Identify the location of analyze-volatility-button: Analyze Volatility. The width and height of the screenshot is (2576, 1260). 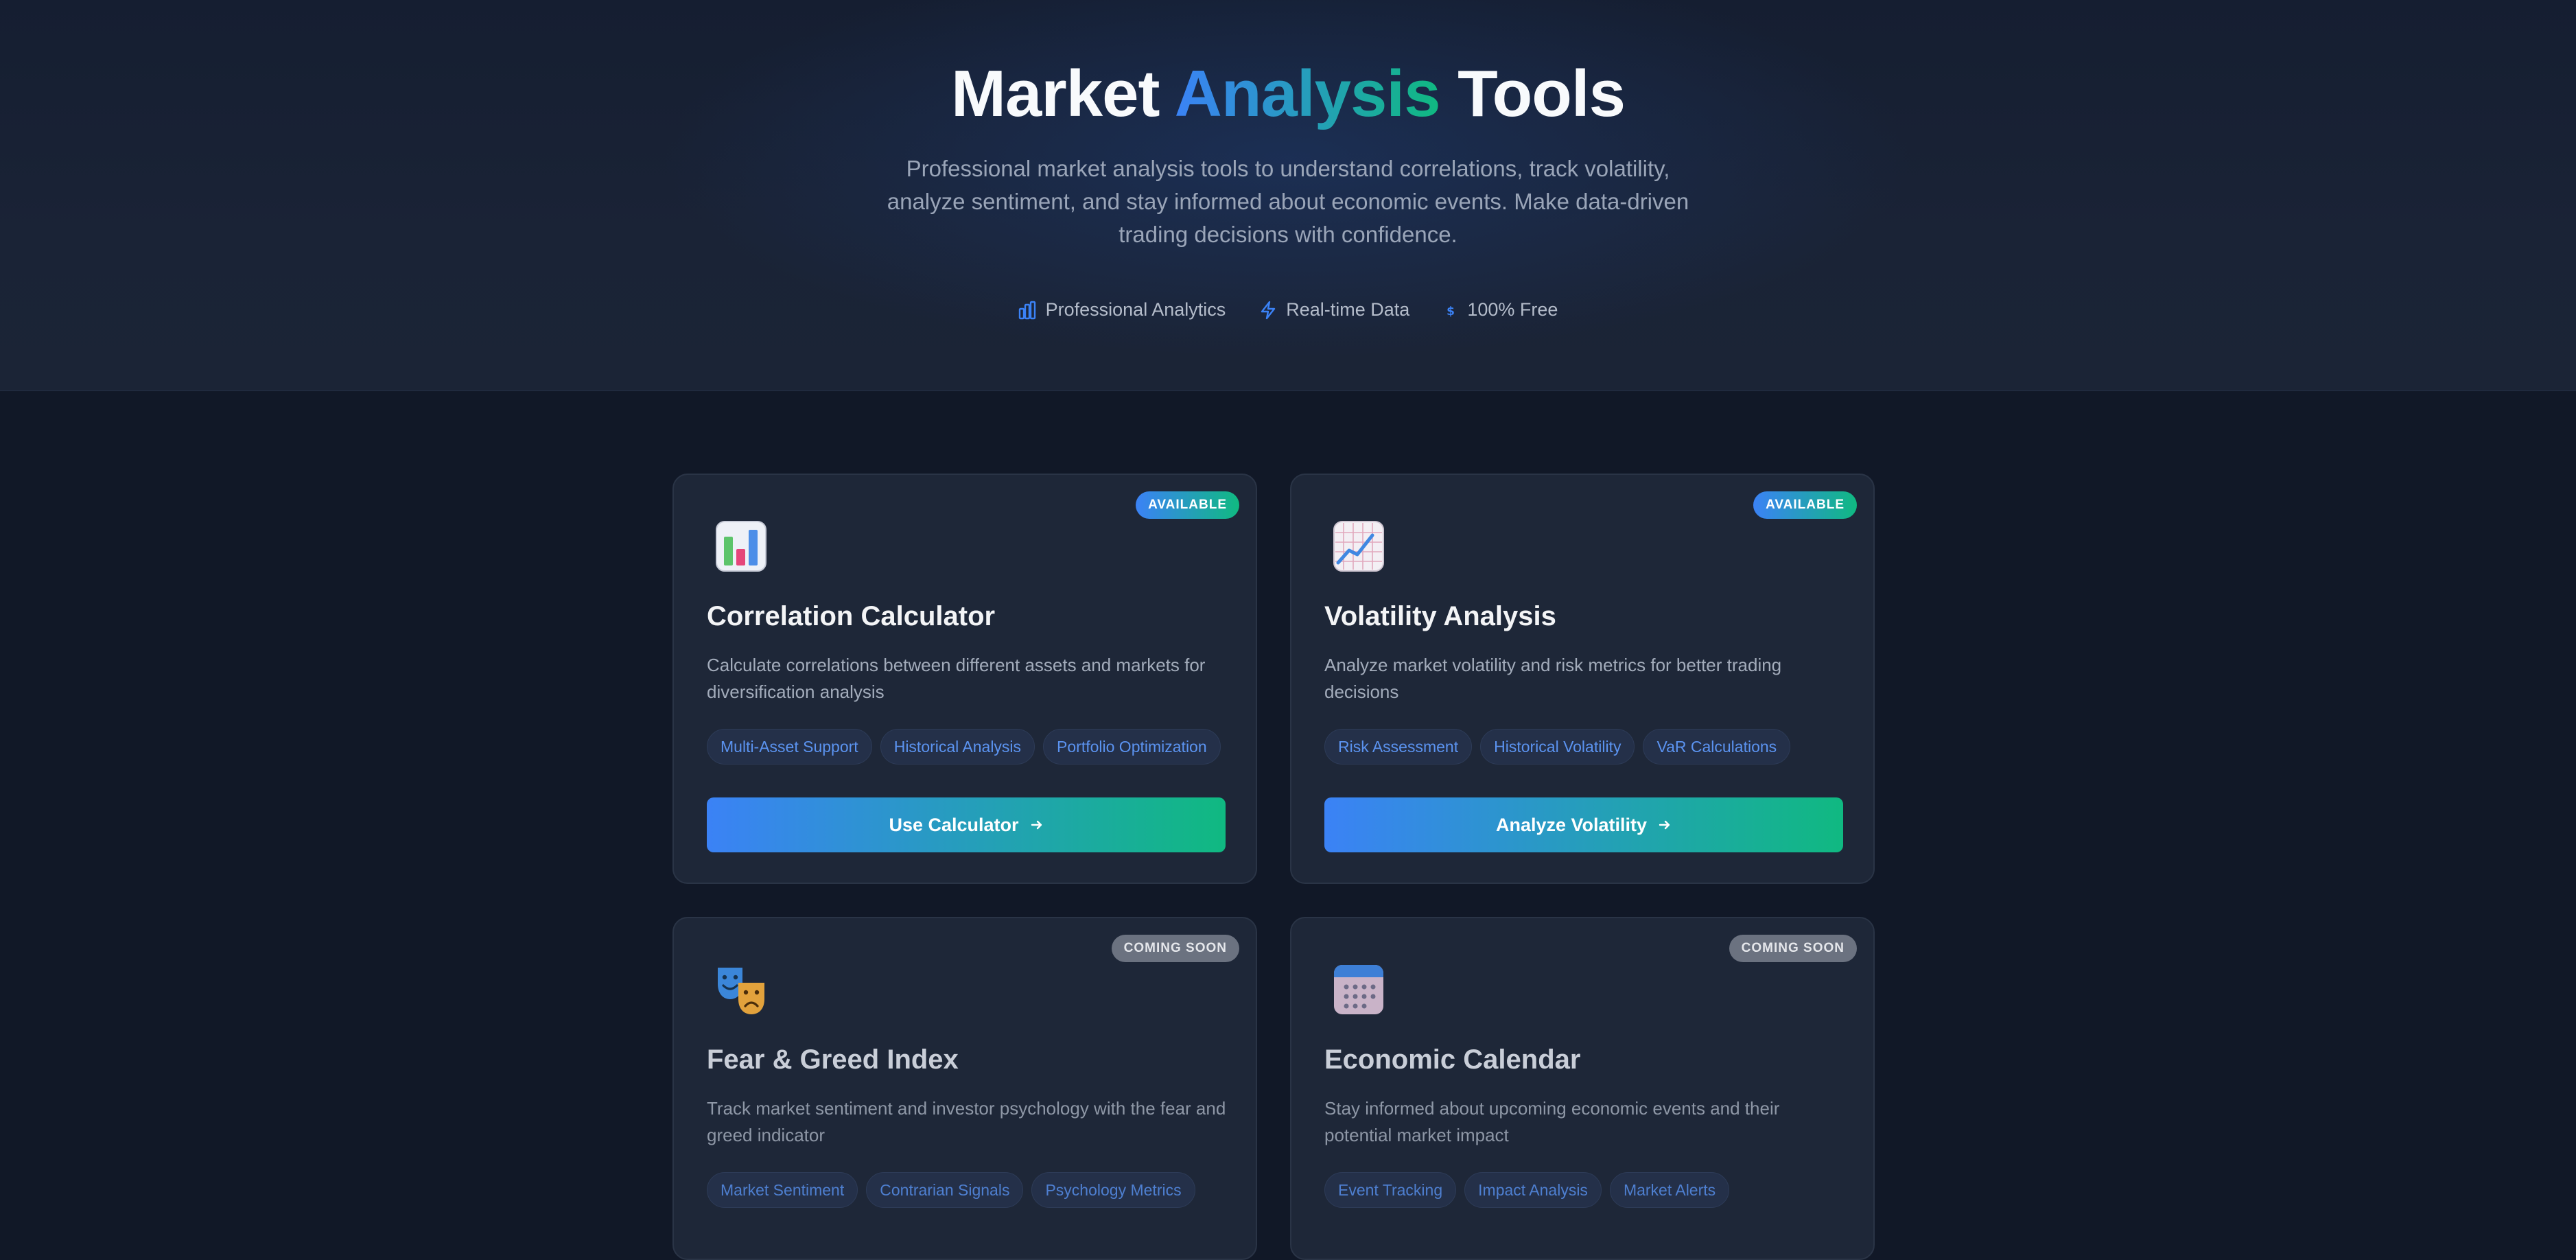
(1583, 824).